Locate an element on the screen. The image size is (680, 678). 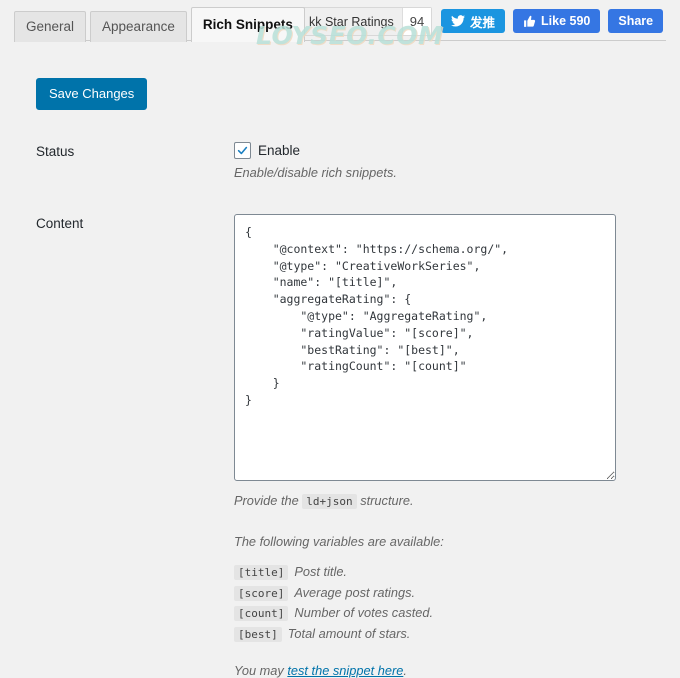
status-label: Status is located at coordinates (55, 151).